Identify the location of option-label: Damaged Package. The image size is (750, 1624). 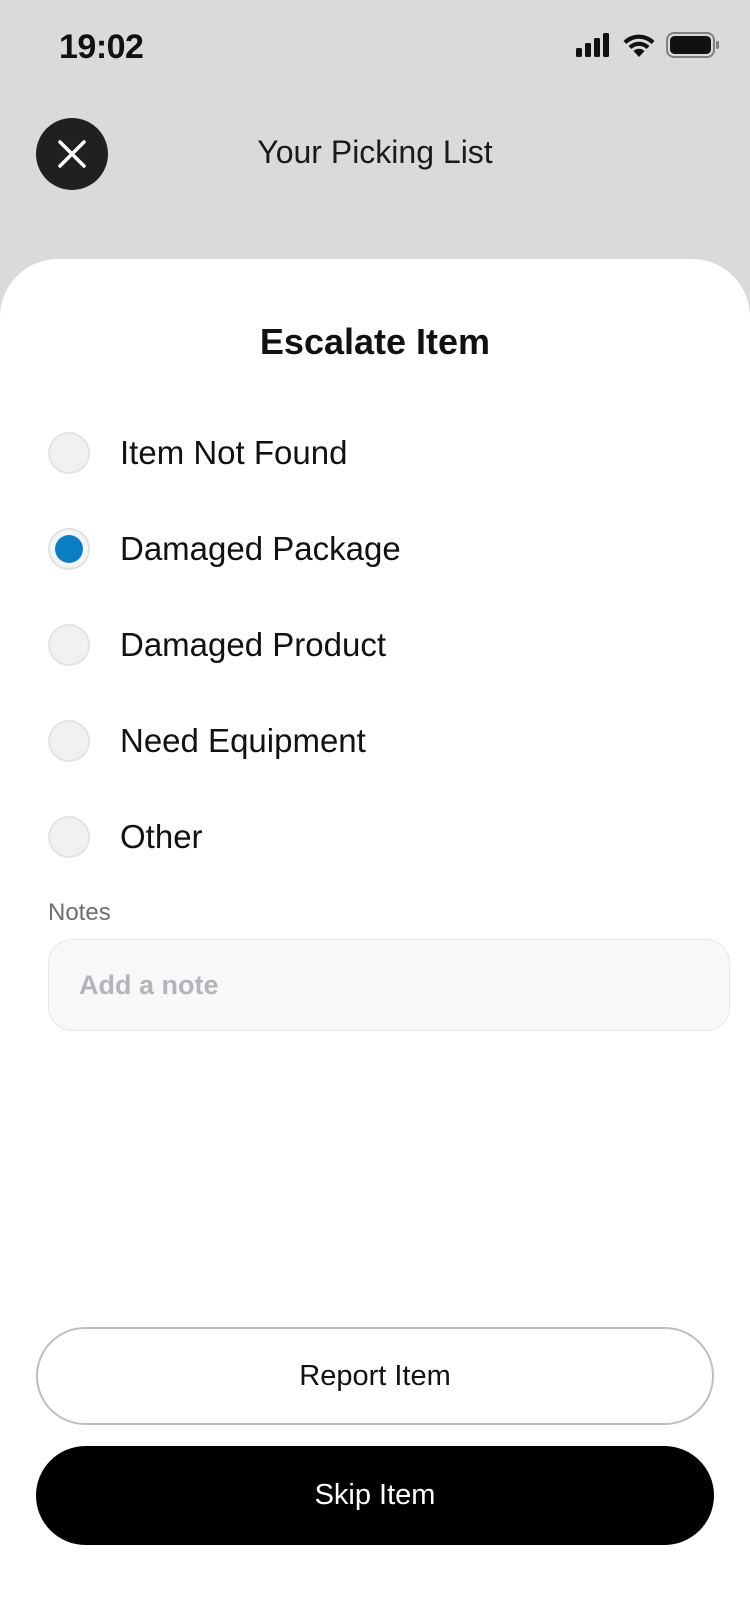
(260, 548).